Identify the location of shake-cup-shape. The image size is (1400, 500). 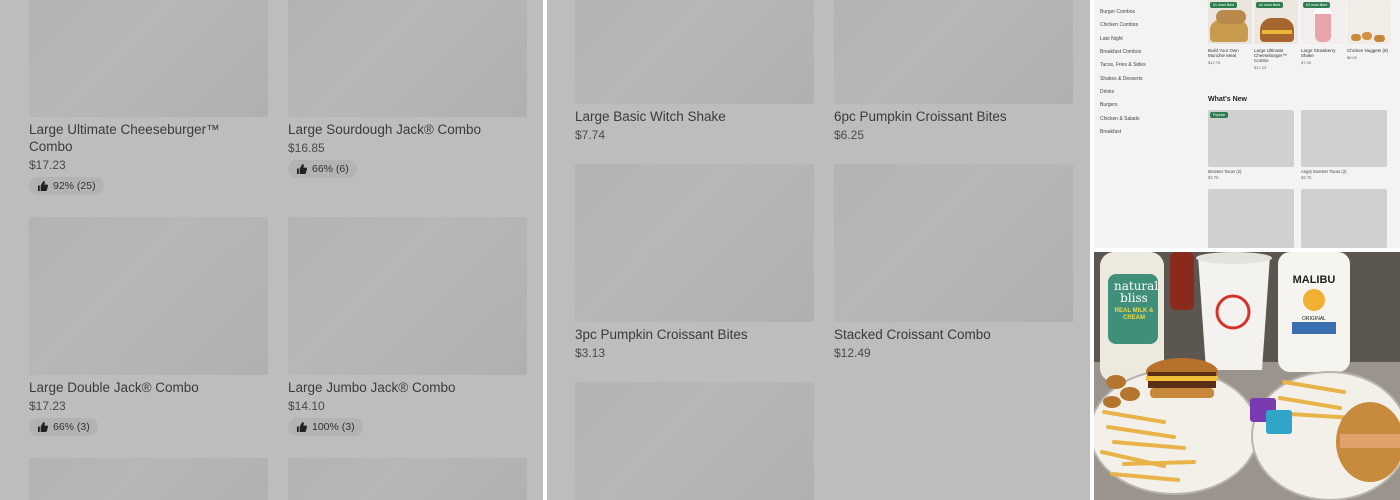
(1323, 27).